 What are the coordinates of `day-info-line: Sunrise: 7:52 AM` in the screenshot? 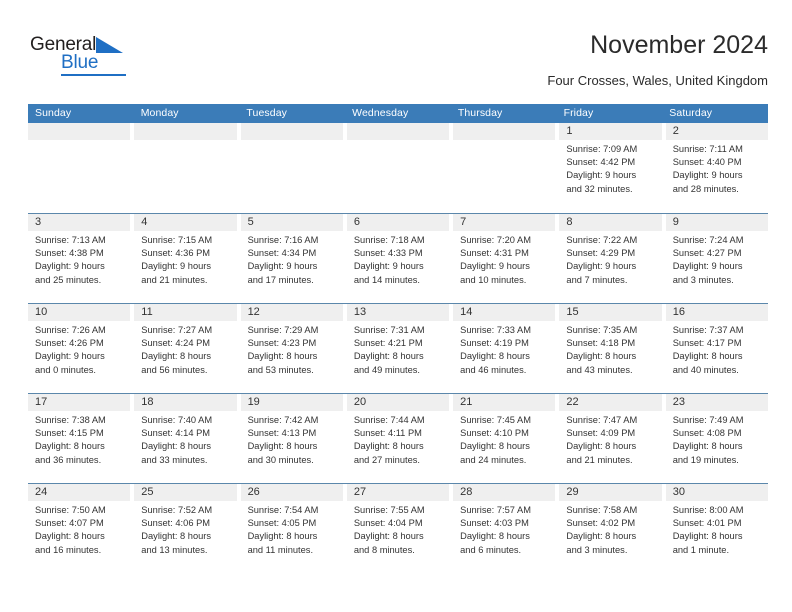 It's located at (177, 510).